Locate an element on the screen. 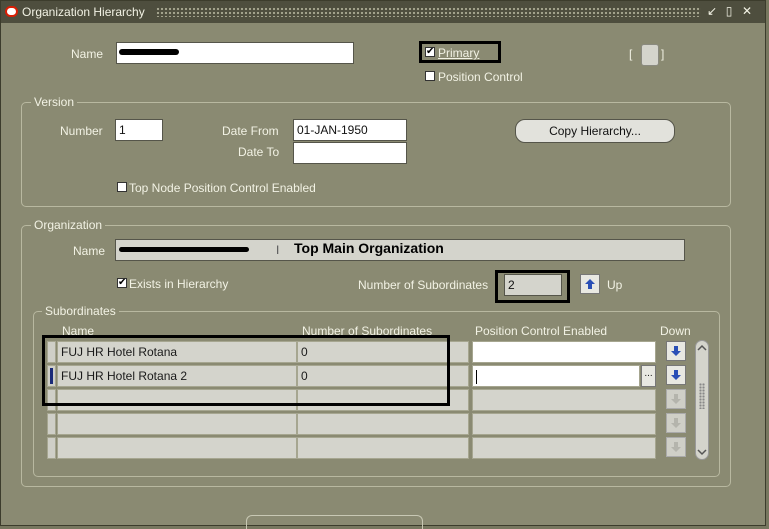 The height and width of the screenshot is (529, 769). column-header-down: Down is located at coordinates (675, 331).